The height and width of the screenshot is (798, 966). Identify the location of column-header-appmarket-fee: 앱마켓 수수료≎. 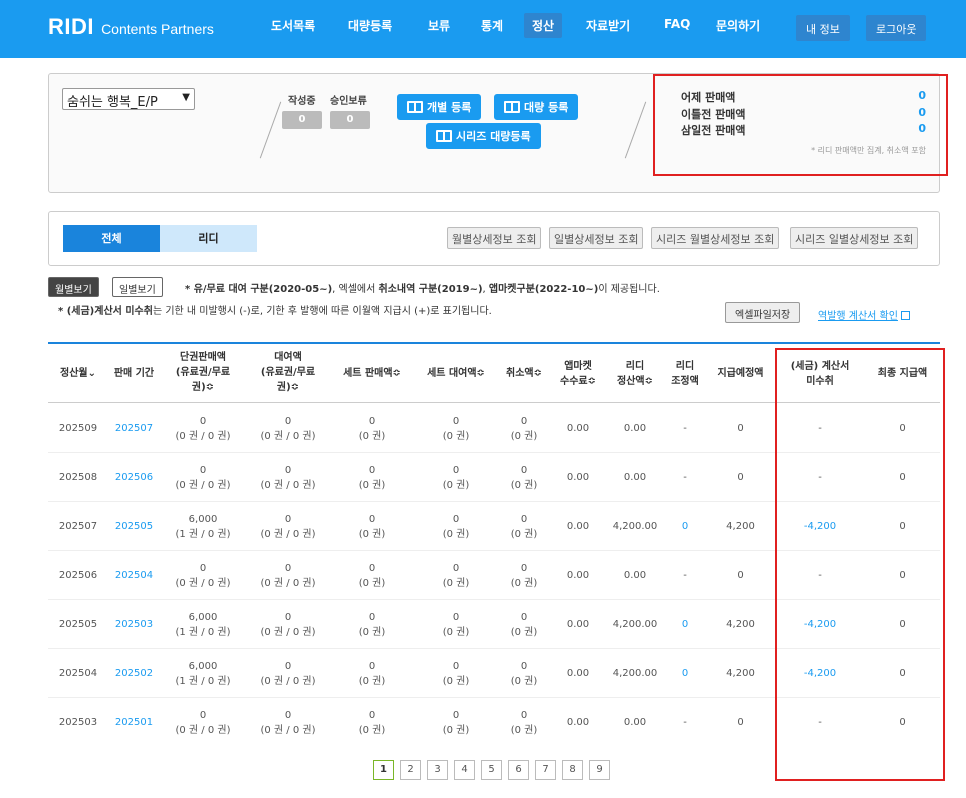
(578, 374).